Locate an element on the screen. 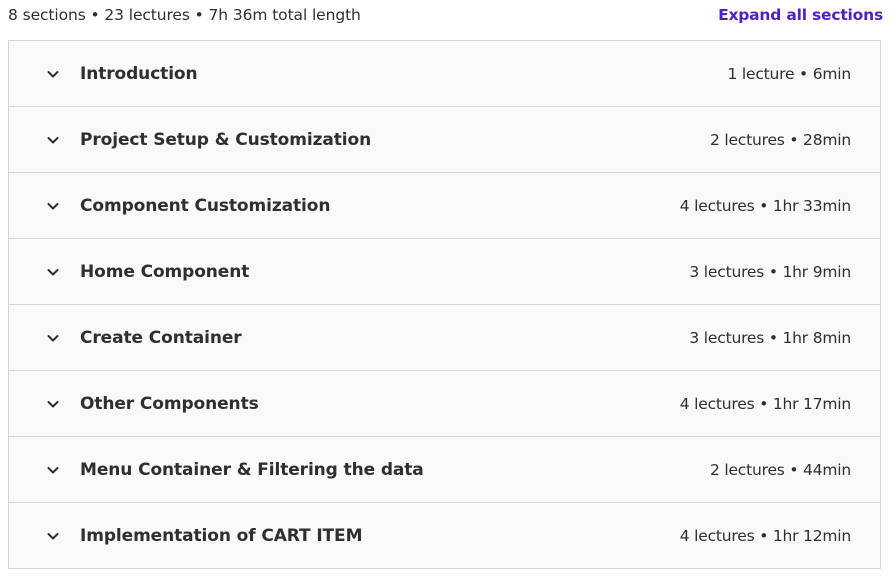 Image resolution: width=889 pixels, height=576 pixels. section-meta: 3 lectures • 1hr 8min is located at coordinates (770, 337).